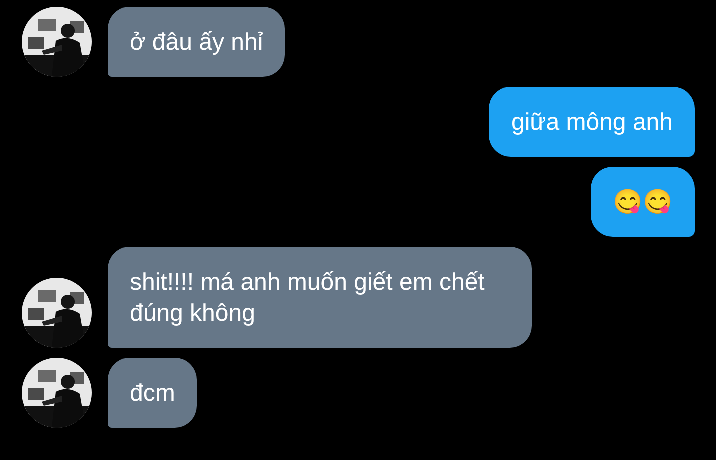 This screenshot has height=460, width=716. Describe the element at coordinates (197, 42) in the screenshot. I see `message-bubble: ở đâu ấy nhỉ` at that location.